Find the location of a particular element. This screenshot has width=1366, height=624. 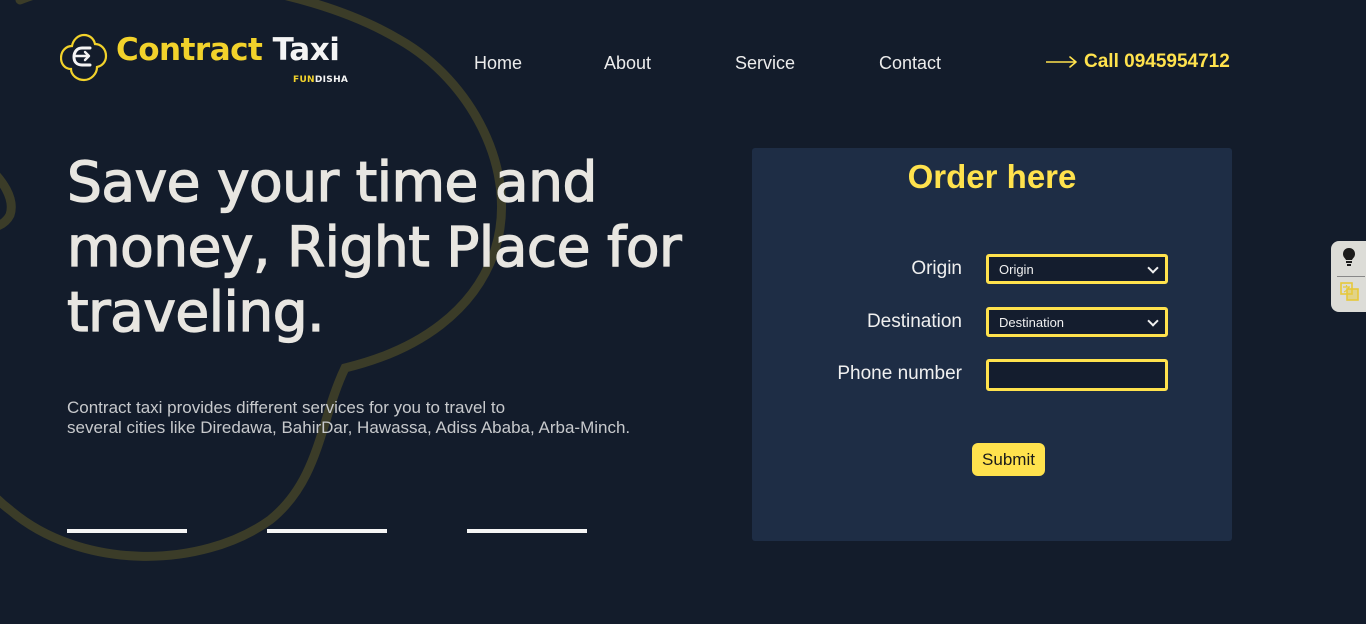

nav-service: Service is located at coordinates (765, 63).